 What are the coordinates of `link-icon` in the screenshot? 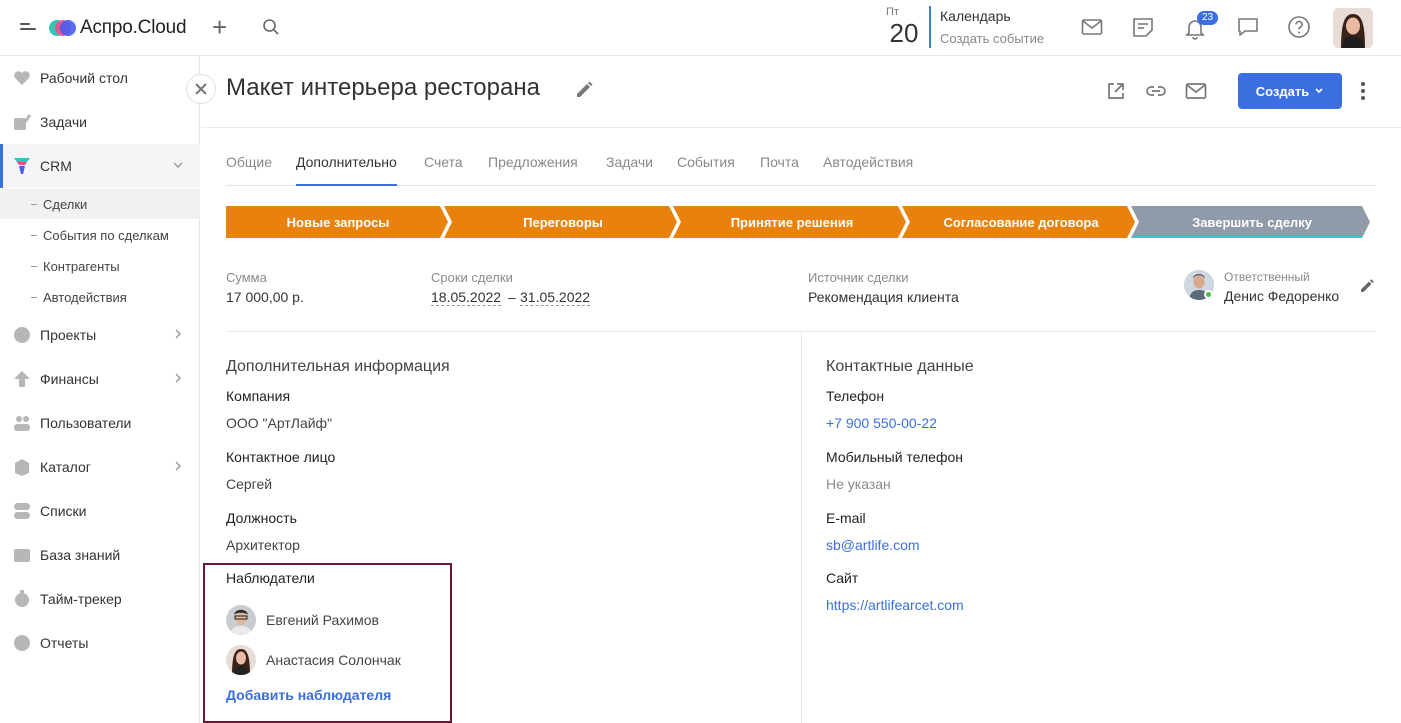 It's located at (1156, 91).